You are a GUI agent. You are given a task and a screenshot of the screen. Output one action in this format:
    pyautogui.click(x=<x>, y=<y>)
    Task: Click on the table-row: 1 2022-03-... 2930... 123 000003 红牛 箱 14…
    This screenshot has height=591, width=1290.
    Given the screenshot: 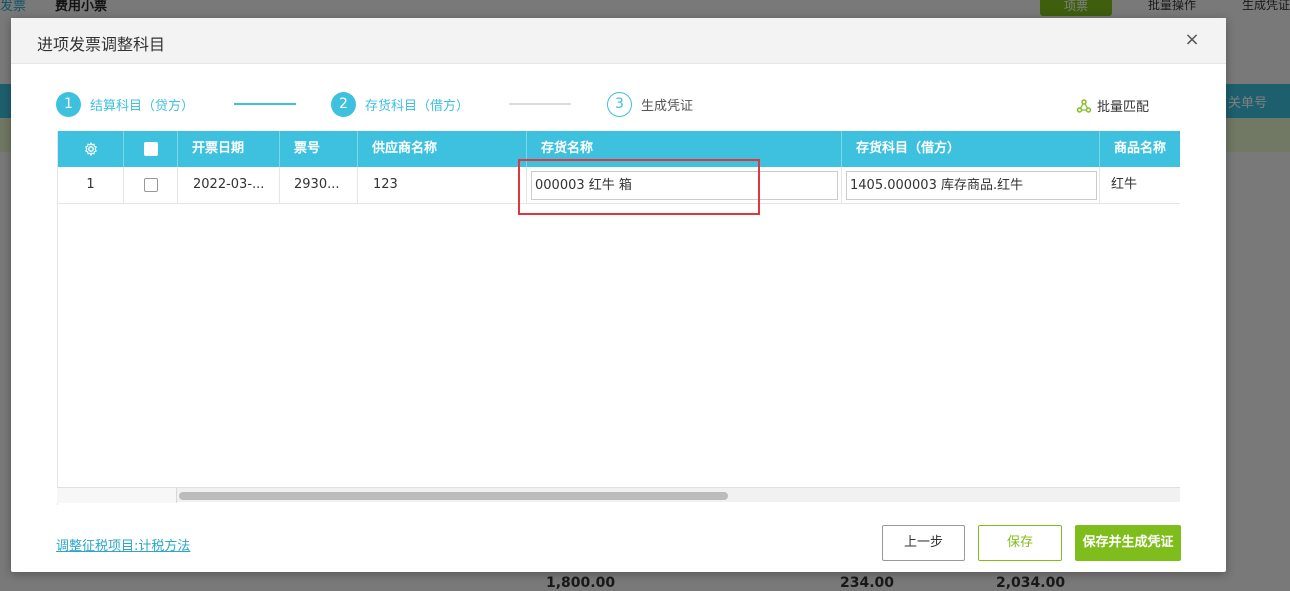 What is the action you would take?
    pyautogui.click(x=619, y=185)
    